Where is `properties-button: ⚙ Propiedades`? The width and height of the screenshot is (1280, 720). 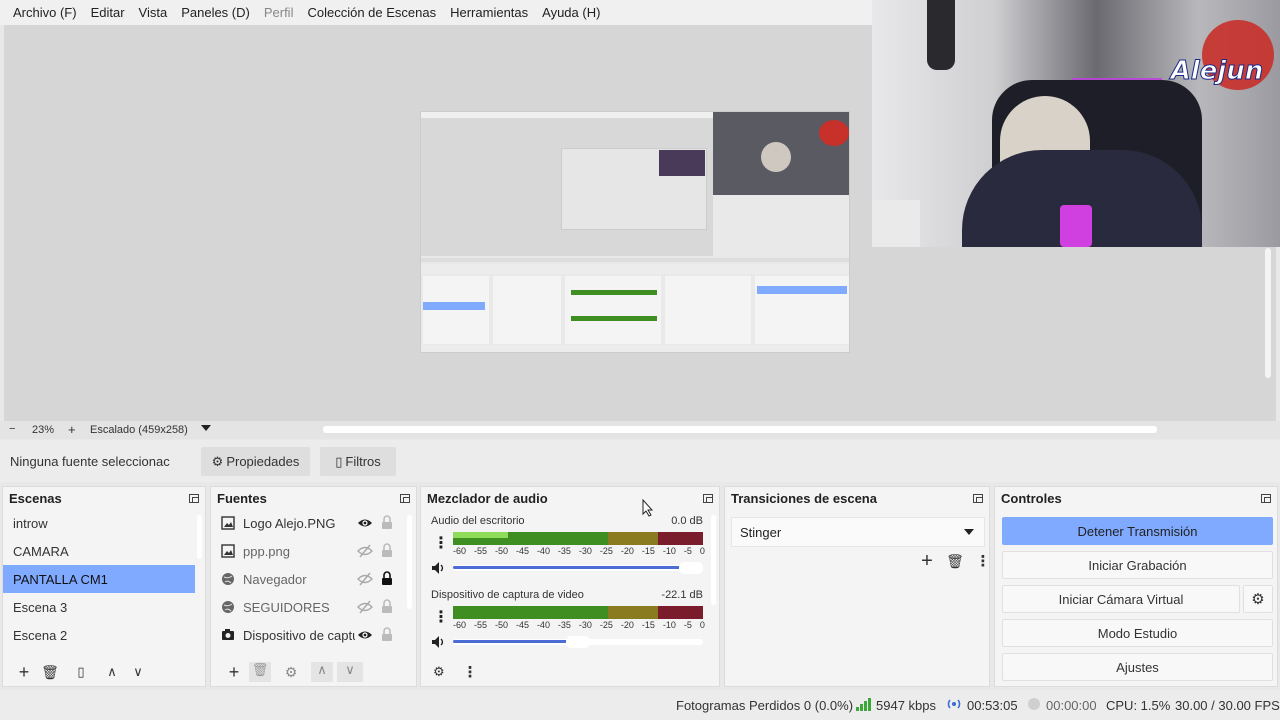
properties-button: ⚙ Propiedades is located at coordinates (255, 461).